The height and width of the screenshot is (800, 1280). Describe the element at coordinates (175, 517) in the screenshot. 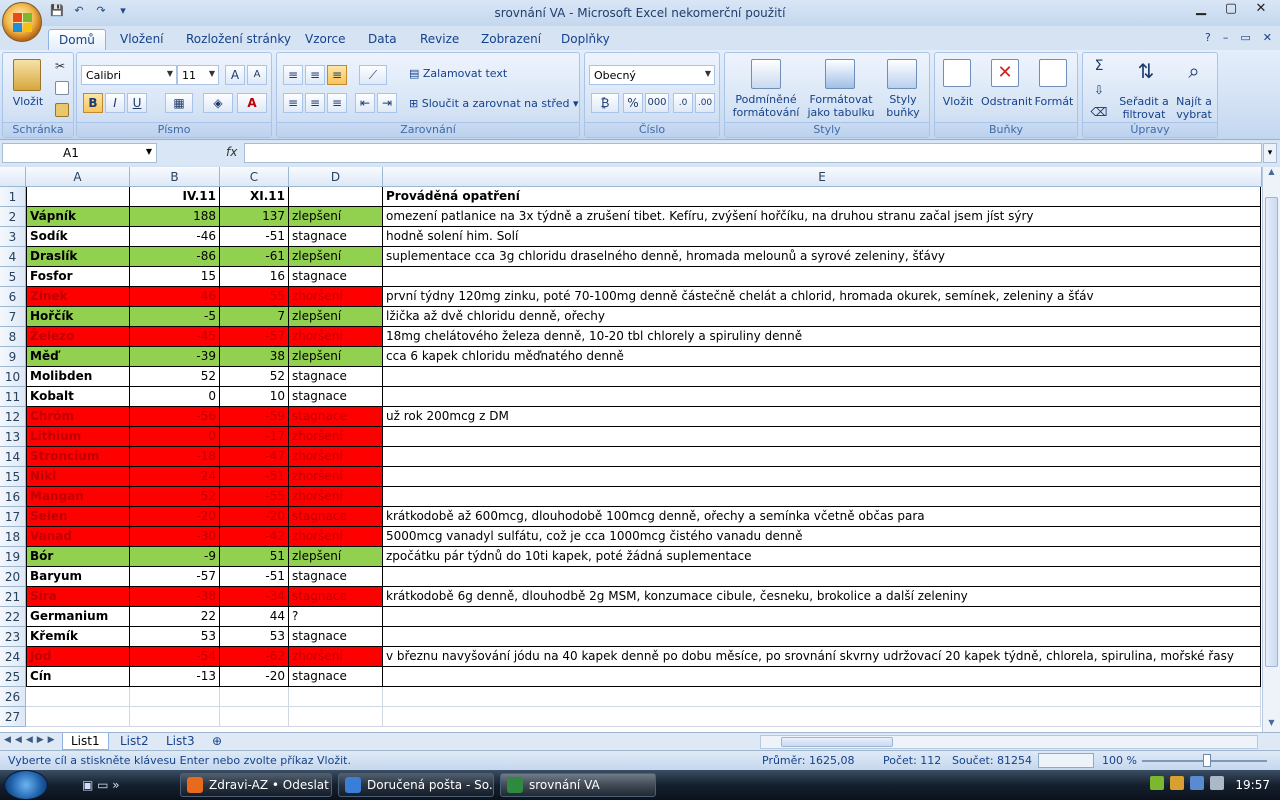

I see `cell-b17: -20` at that location.